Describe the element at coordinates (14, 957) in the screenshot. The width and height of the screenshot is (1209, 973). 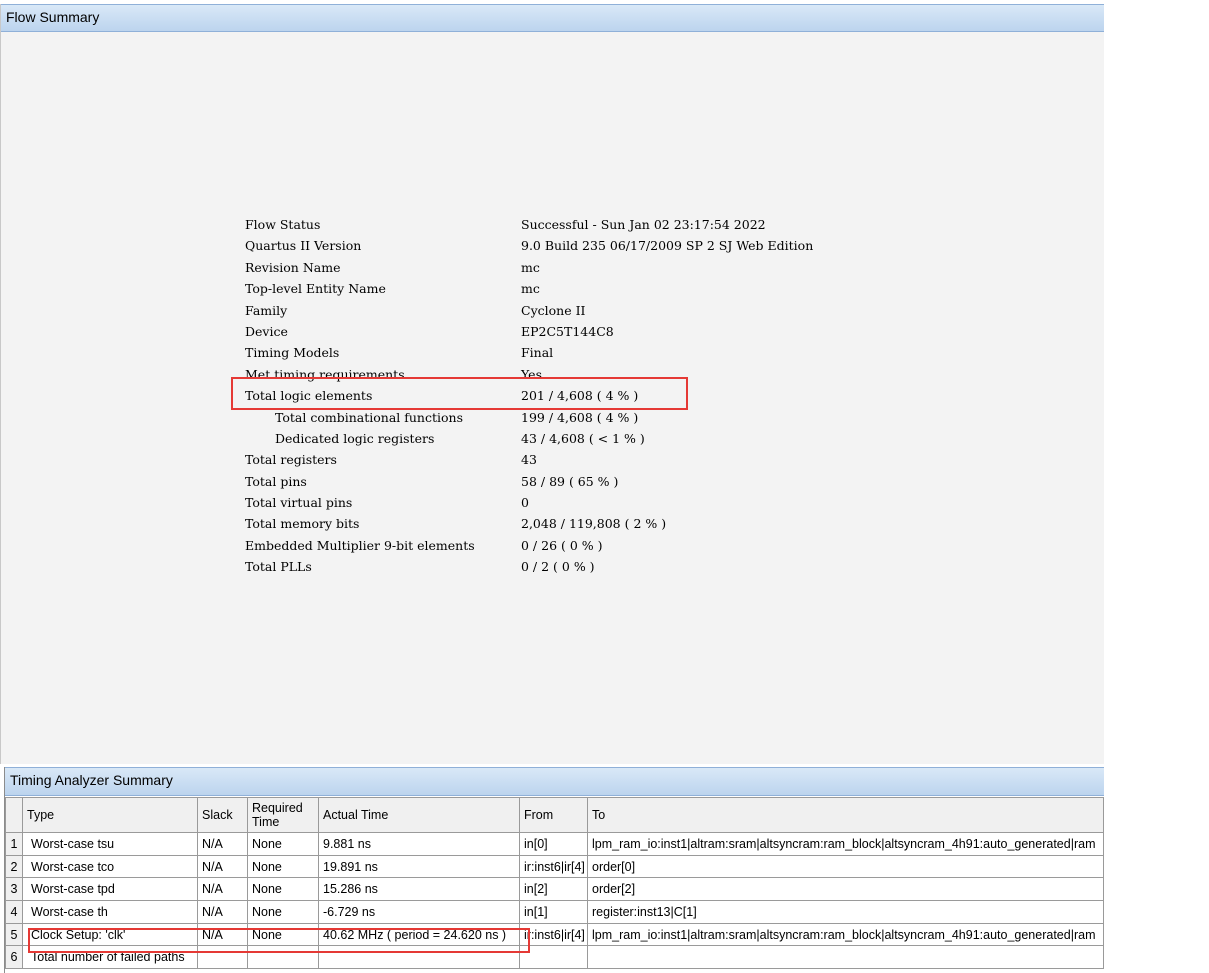
I see `row-number: 6` at that location.